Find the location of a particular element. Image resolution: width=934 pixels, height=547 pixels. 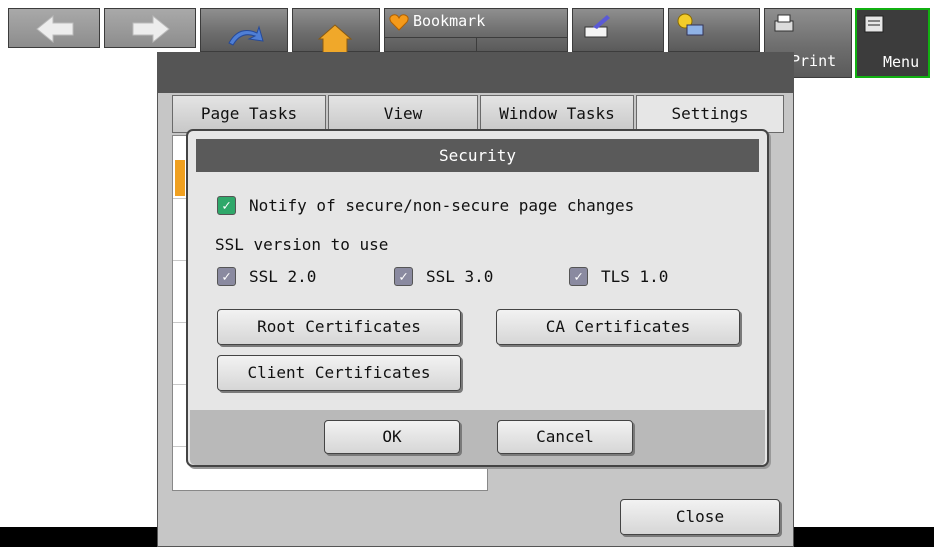

menu-window-titlebar is located at coordinates (475, 73).